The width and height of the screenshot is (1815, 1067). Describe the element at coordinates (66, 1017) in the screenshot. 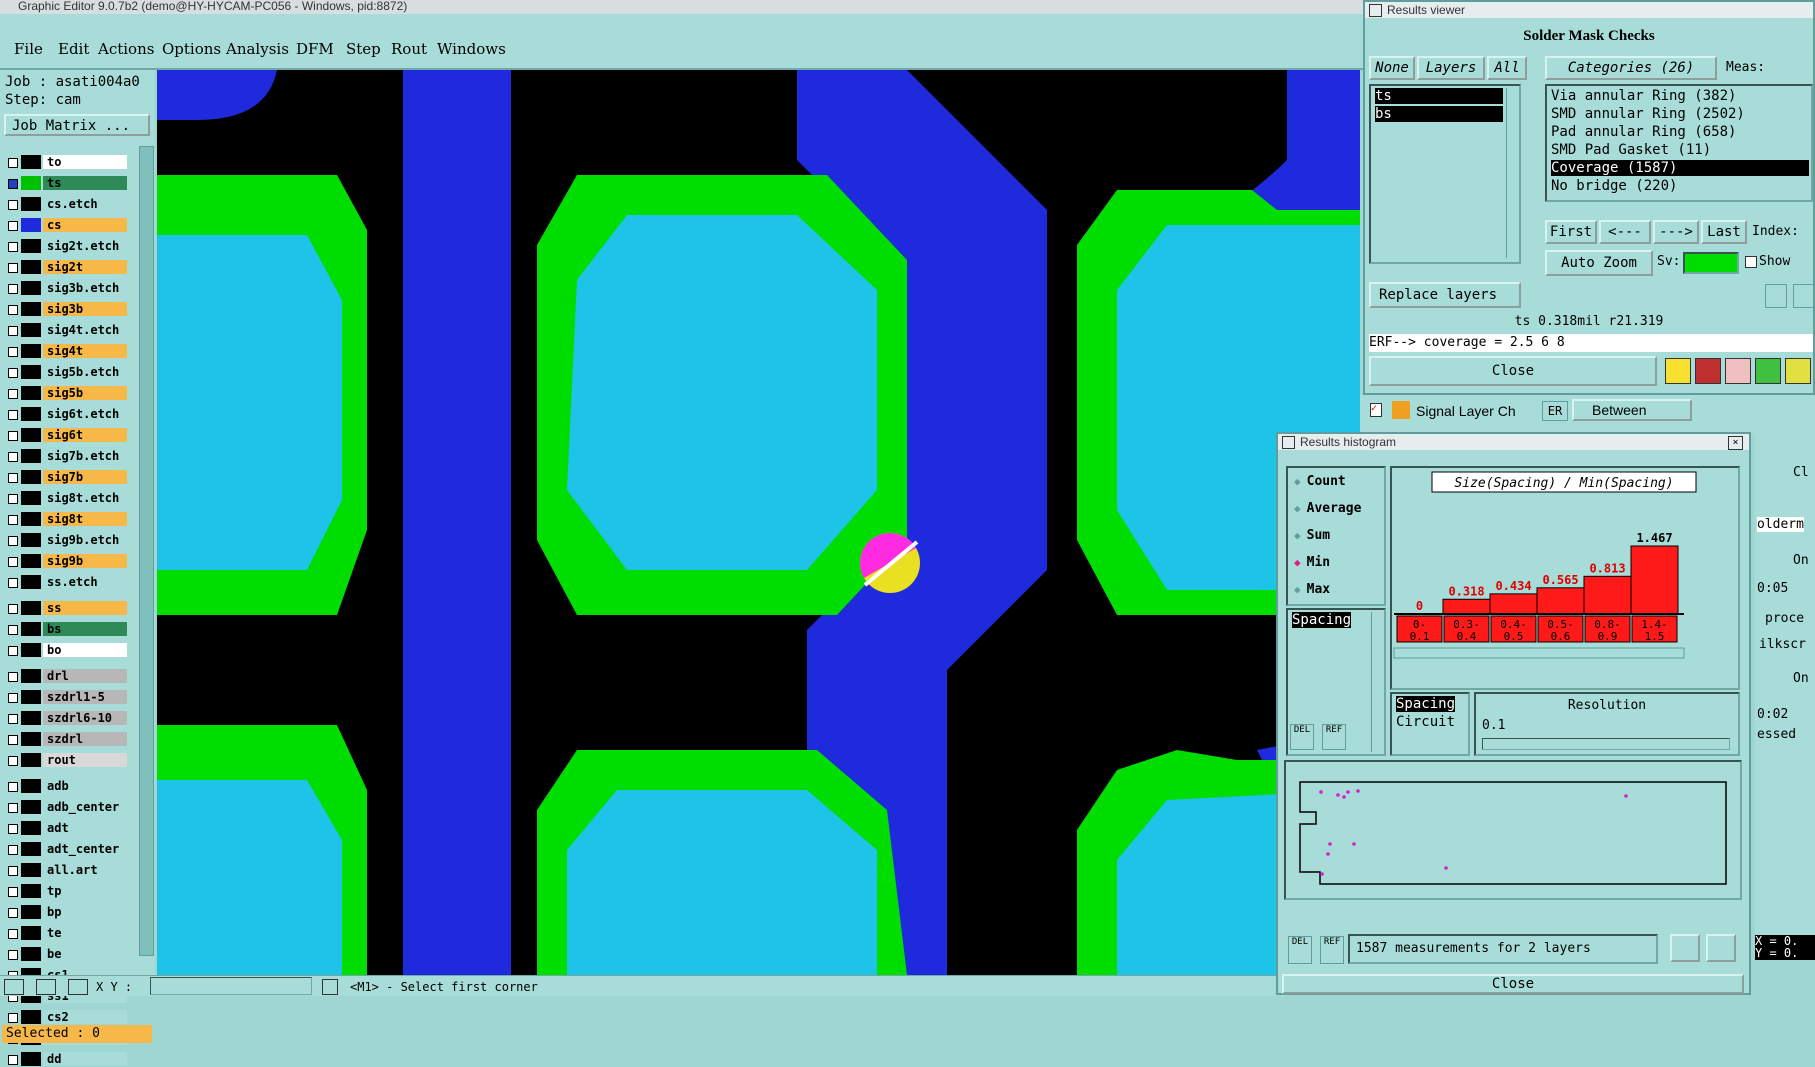

I see `layer-row: cs2` at that location.